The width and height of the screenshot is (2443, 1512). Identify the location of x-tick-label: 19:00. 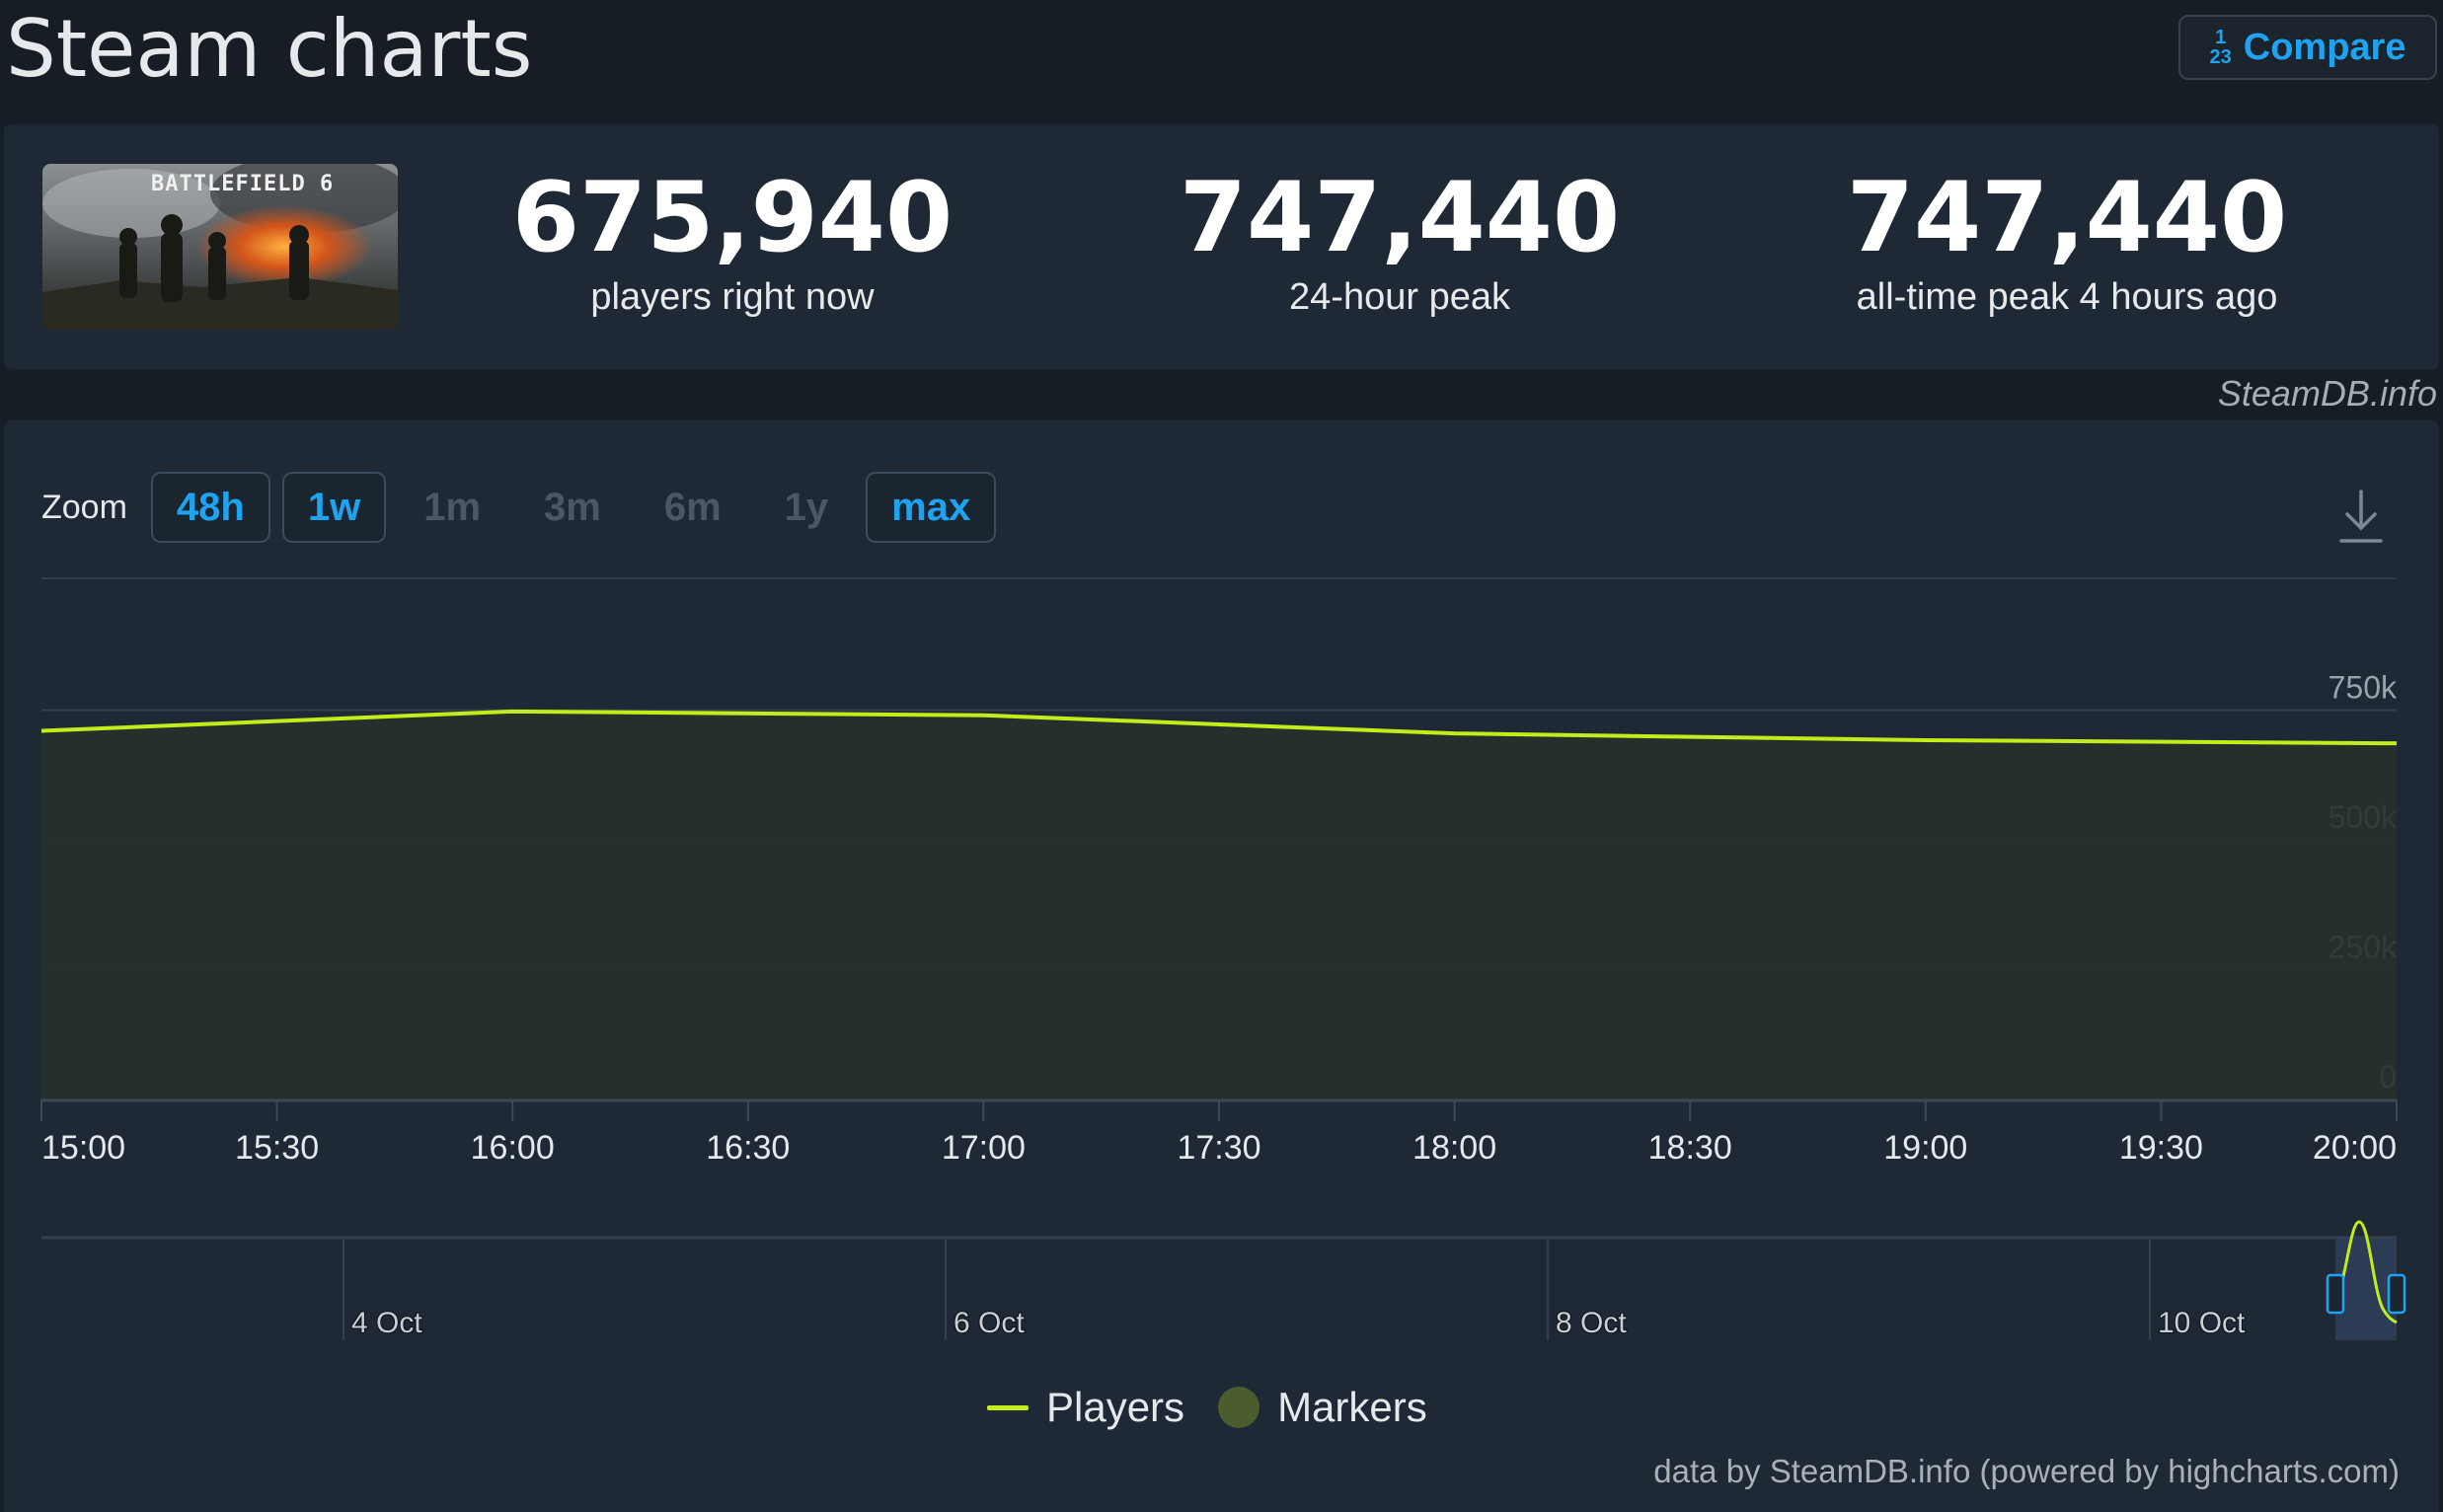
(1925, 1148).